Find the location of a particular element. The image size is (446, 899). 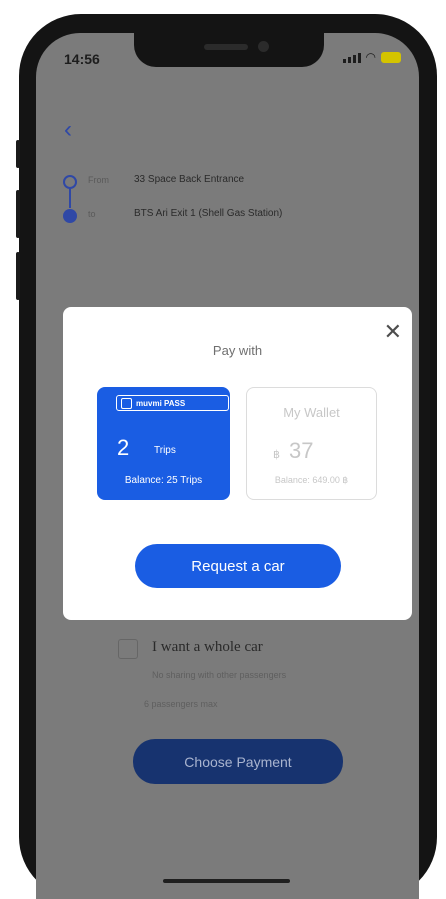

whole-car-note-passengers: 6 passengers max is located at coordinates (181, 704).